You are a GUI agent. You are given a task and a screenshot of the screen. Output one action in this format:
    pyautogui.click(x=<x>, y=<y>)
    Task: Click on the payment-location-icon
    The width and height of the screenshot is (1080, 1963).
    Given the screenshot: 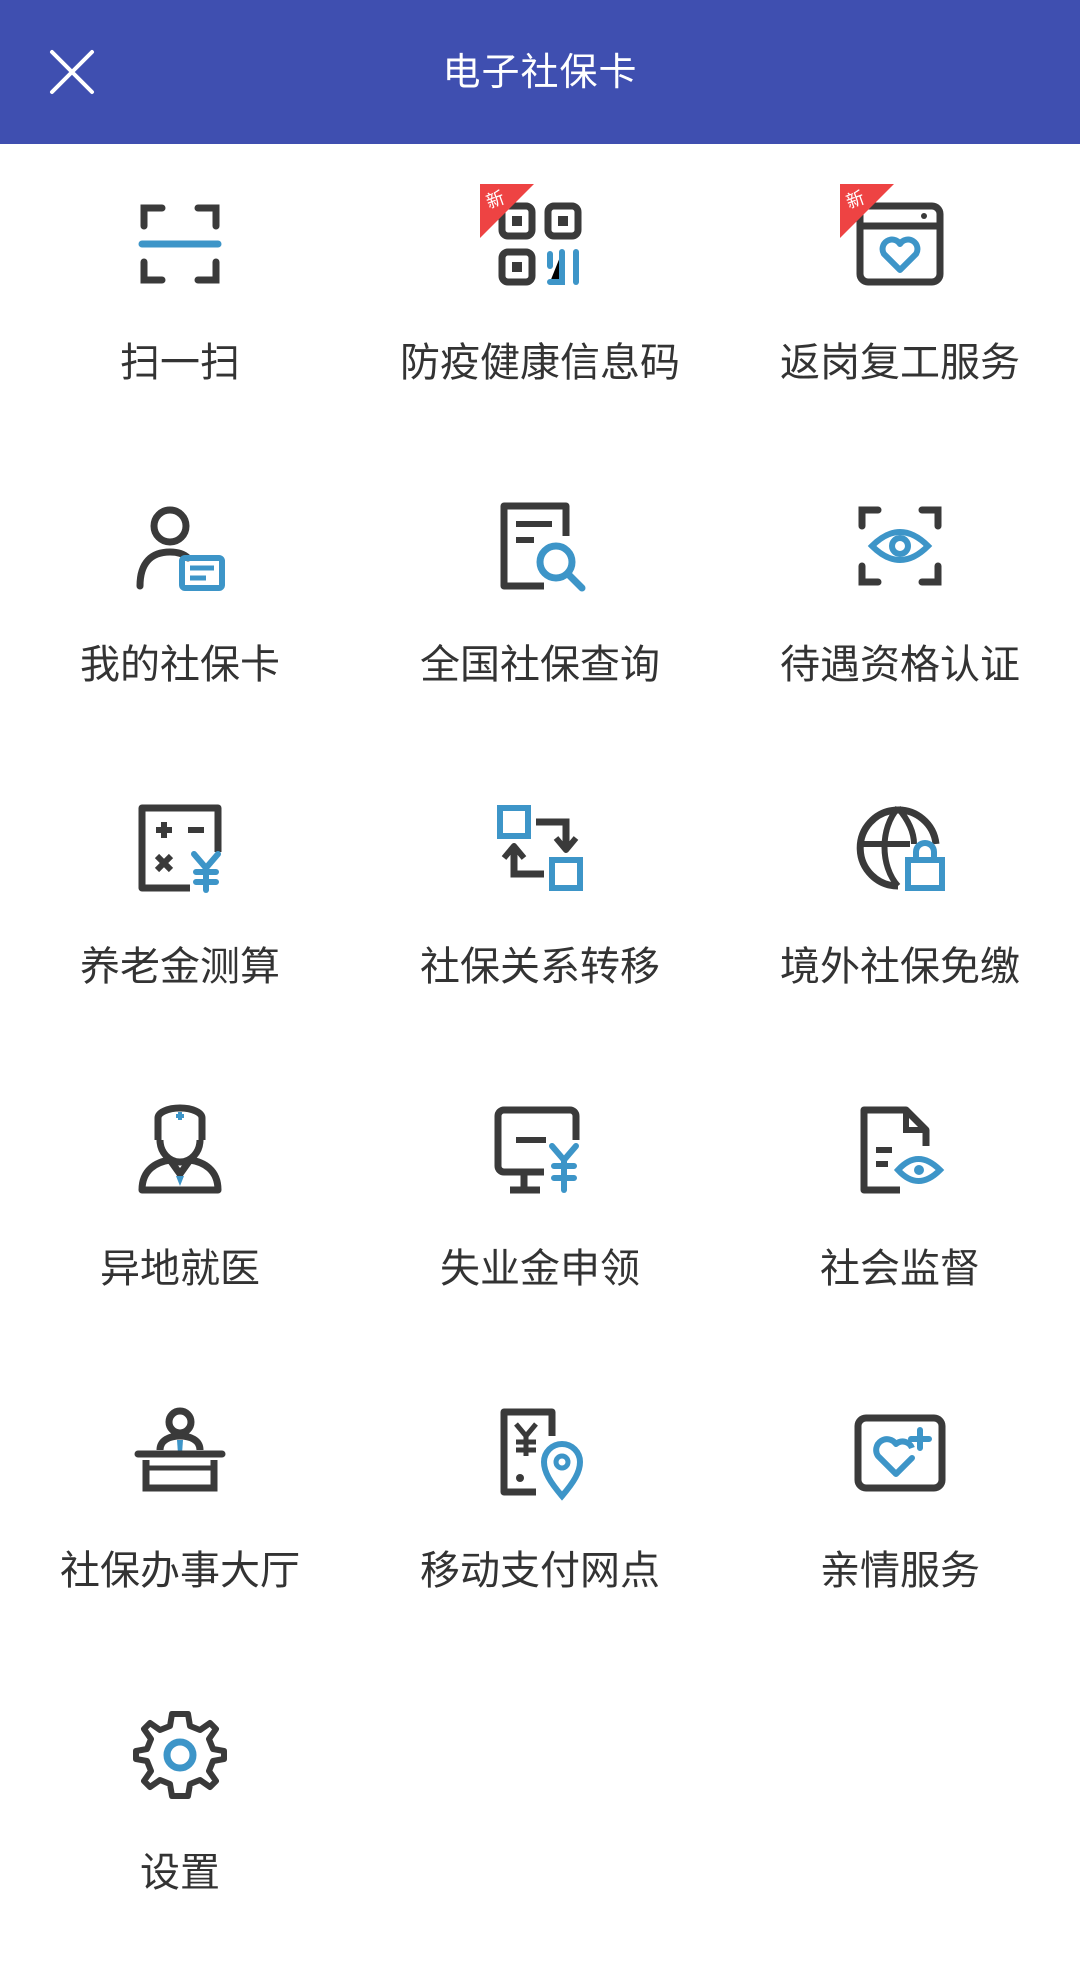 What is the action you would take?
    pyautogui.click(x=542, y=1454)
    